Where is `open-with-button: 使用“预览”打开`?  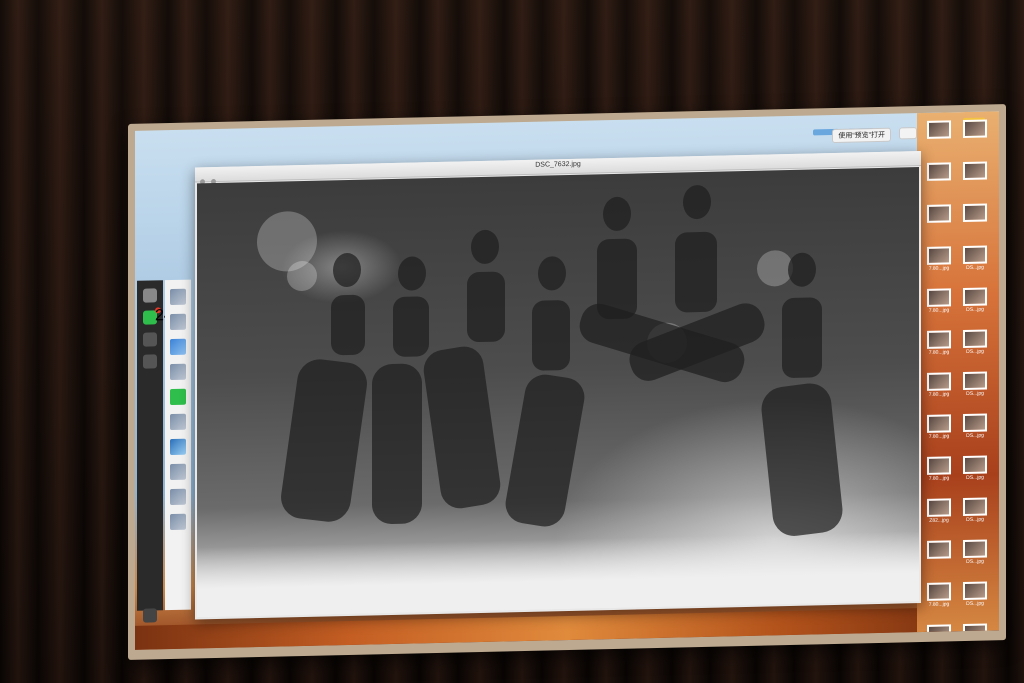 open-with-button: 使用“预览”打开 is located at coordinates (861, 135).